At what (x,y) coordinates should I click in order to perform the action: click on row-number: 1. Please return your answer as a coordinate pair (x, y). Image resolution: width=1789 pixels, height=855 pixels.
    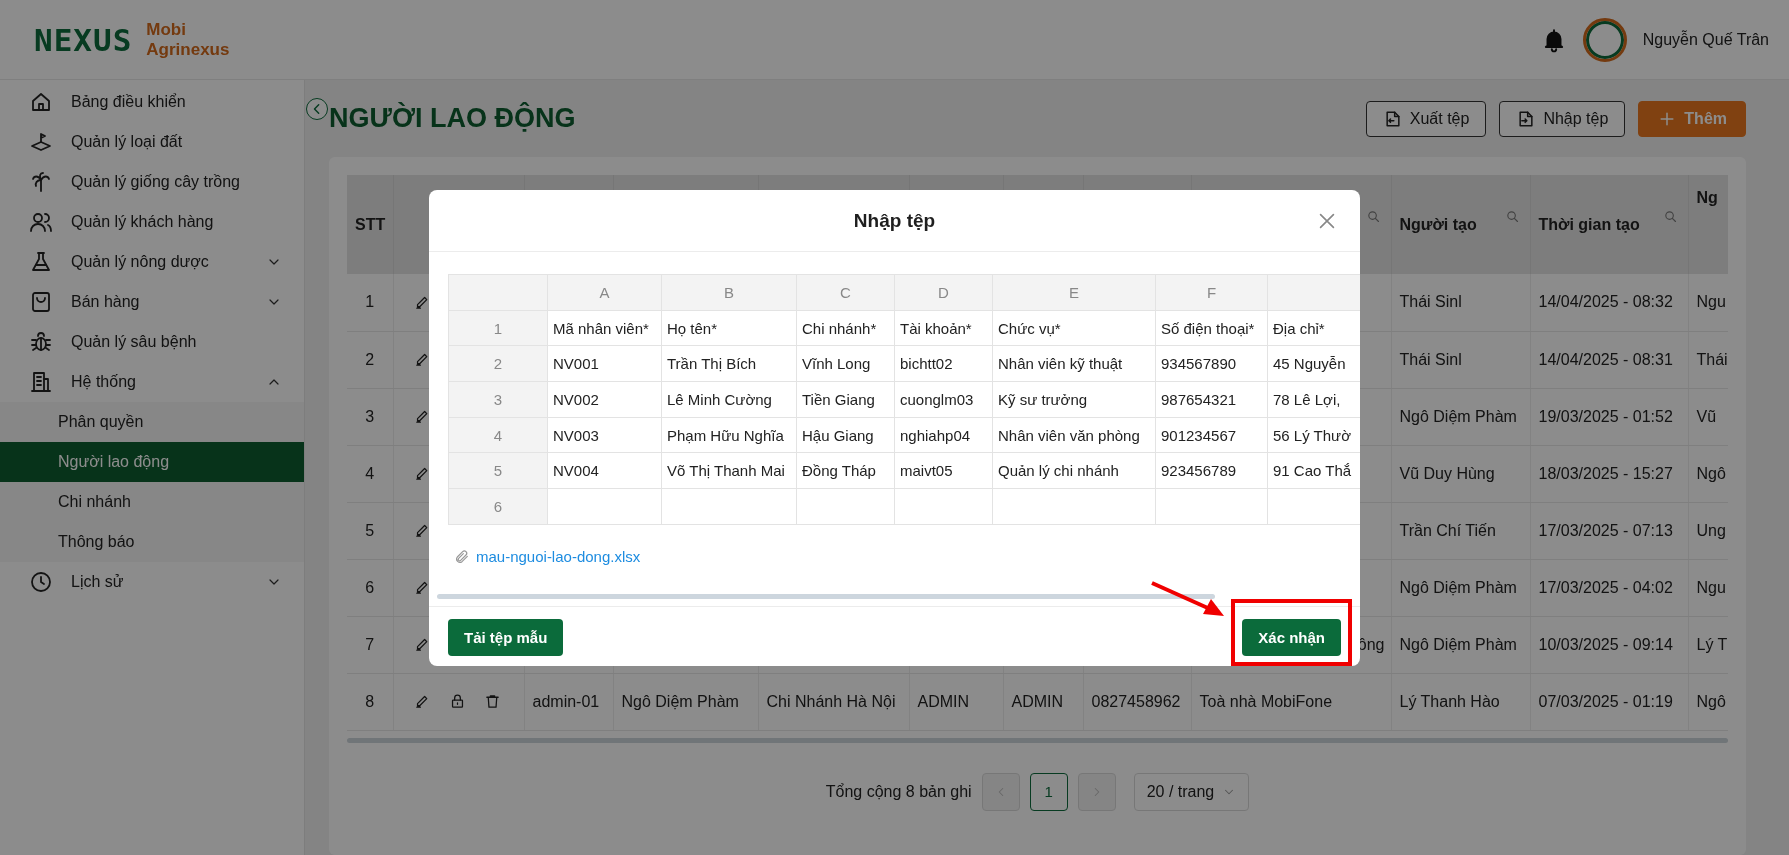
    Looking at the image, I should click on (498, 328).